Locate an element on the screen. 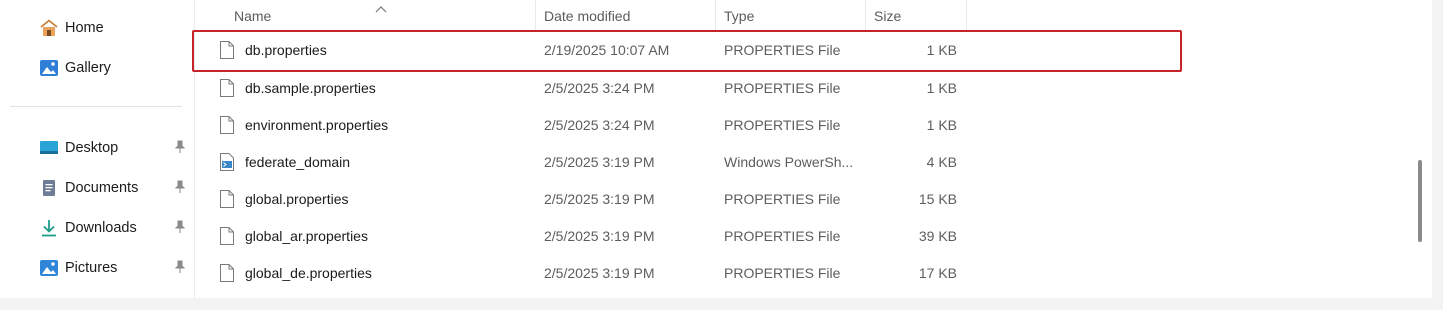 The height and width of the screenshot is (310, 1443). column-header-type: Type is located at coordinates (791, 16).